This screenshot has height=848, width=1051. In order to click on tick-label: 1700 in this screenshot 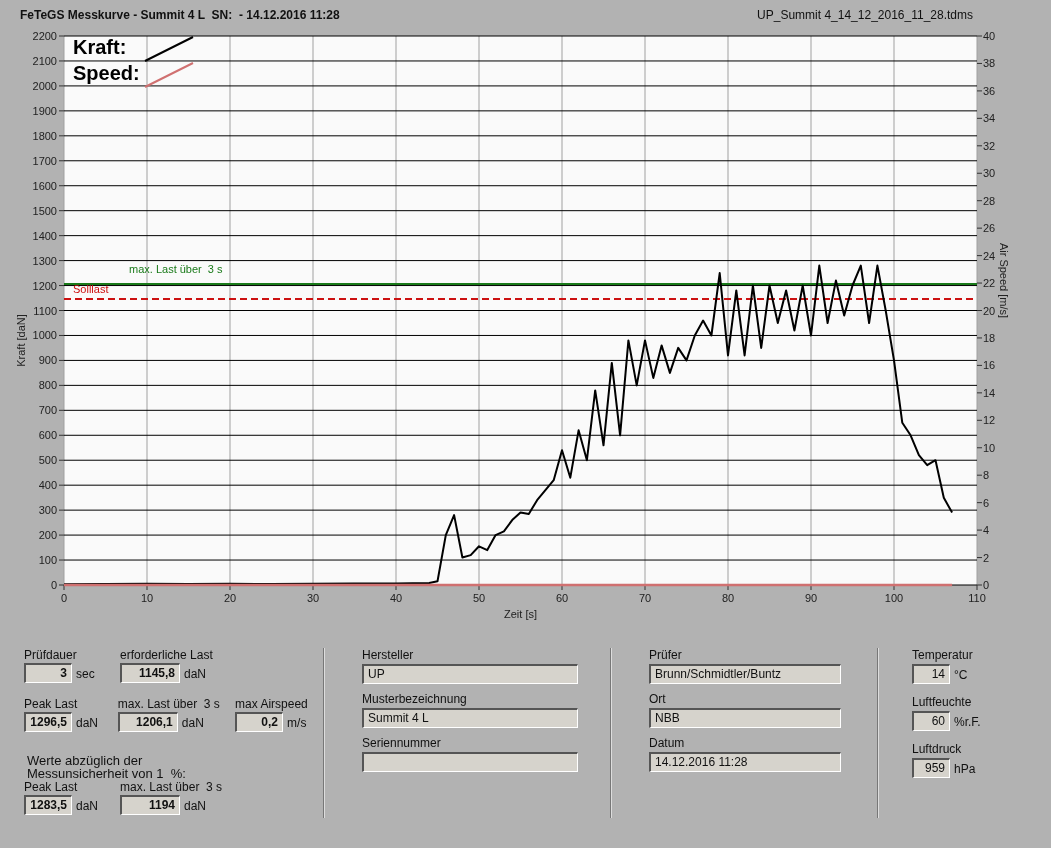, I will do `click(44, 160)`.